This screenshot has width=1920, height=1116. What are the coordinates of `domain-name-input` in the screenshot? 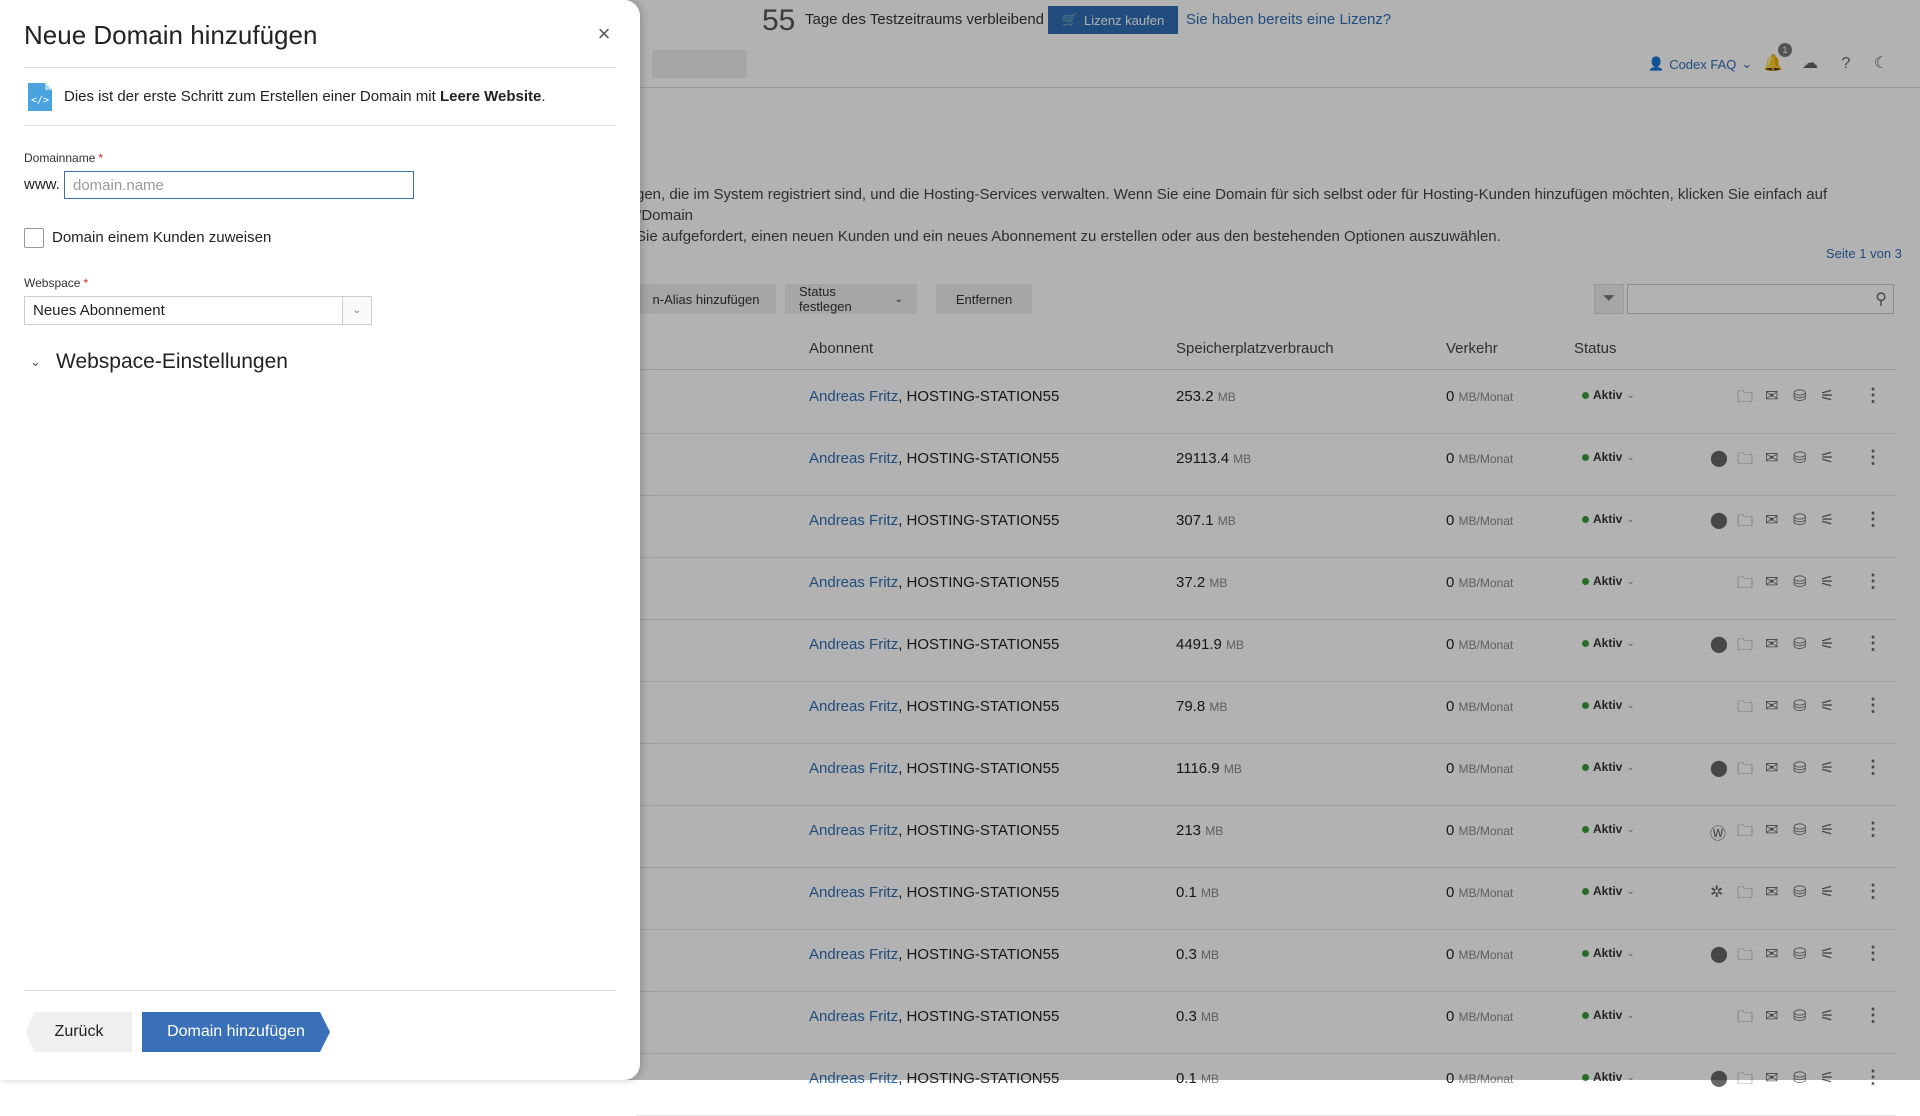 It's located at (239, 185).